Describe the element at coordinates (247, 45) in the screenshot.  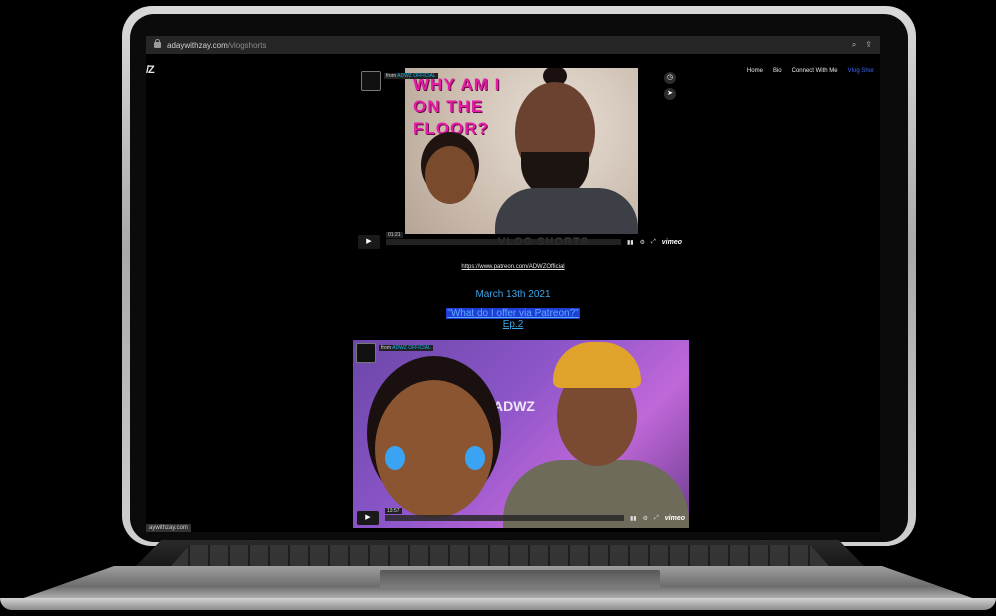
I see `url-path: /vlogshorts` at that location.